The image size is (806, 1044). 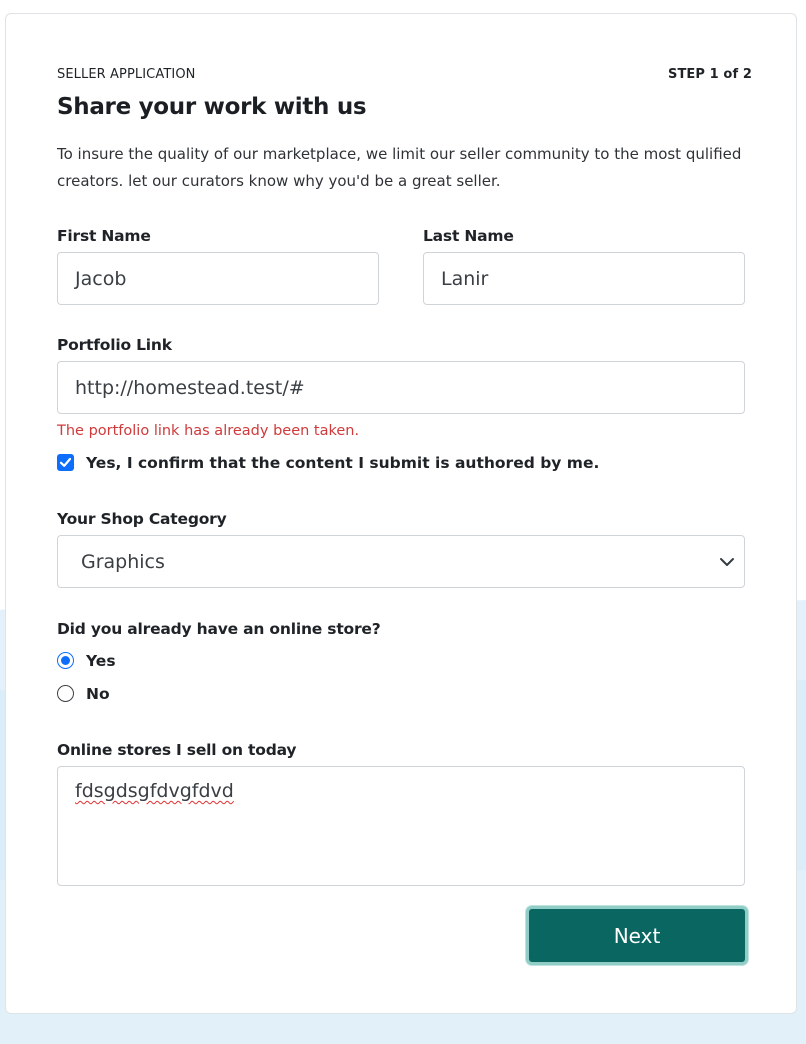 What do you see at coordinates (114, 345) in the screenshot?
I see `portfolio-label: Portfolio Link` at bounding box center [114, 345].